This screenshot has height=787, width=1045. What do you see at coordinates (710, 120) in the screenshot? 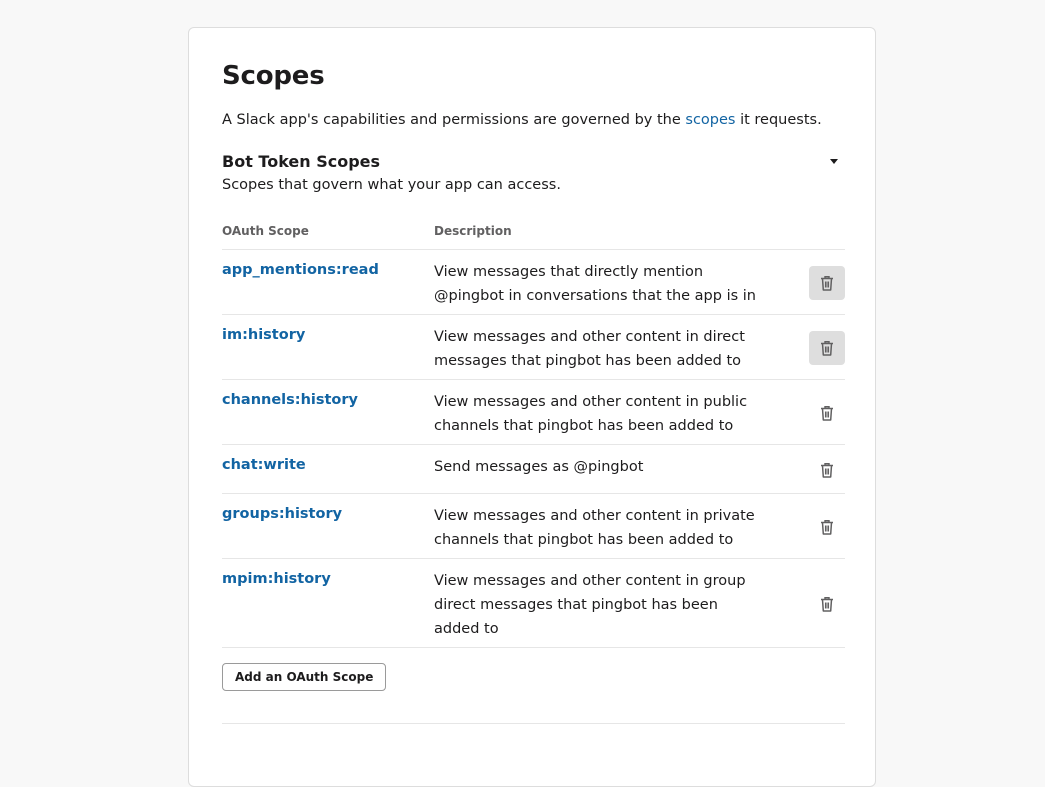
I see `scopes-link: scopes` at bounding box center [710, 120].